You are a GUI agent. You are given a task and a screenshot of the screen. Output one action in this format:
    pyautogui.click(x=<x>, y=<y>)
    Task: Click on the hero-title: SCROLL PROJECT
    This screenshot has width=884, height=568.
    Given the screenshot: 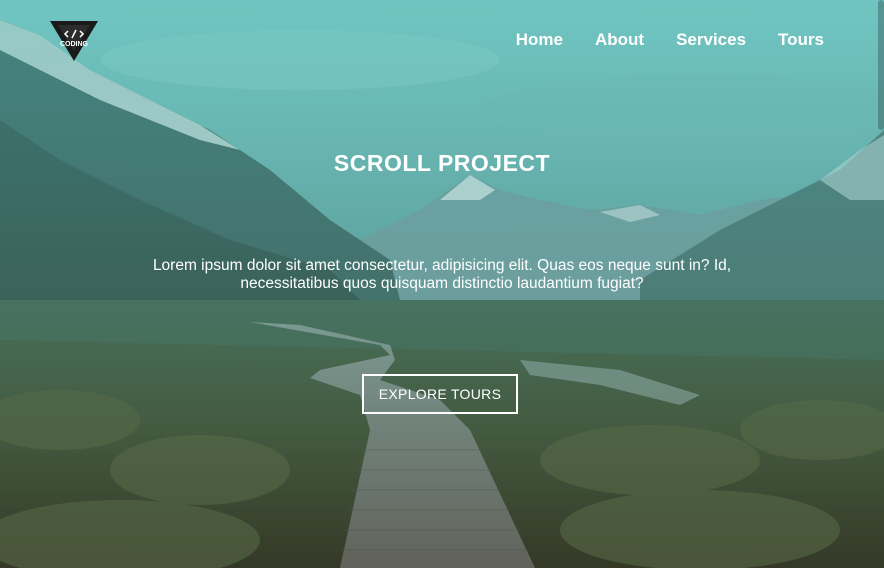 What is the action you would take?
    pyautogui.click(x=442, y=163)
    